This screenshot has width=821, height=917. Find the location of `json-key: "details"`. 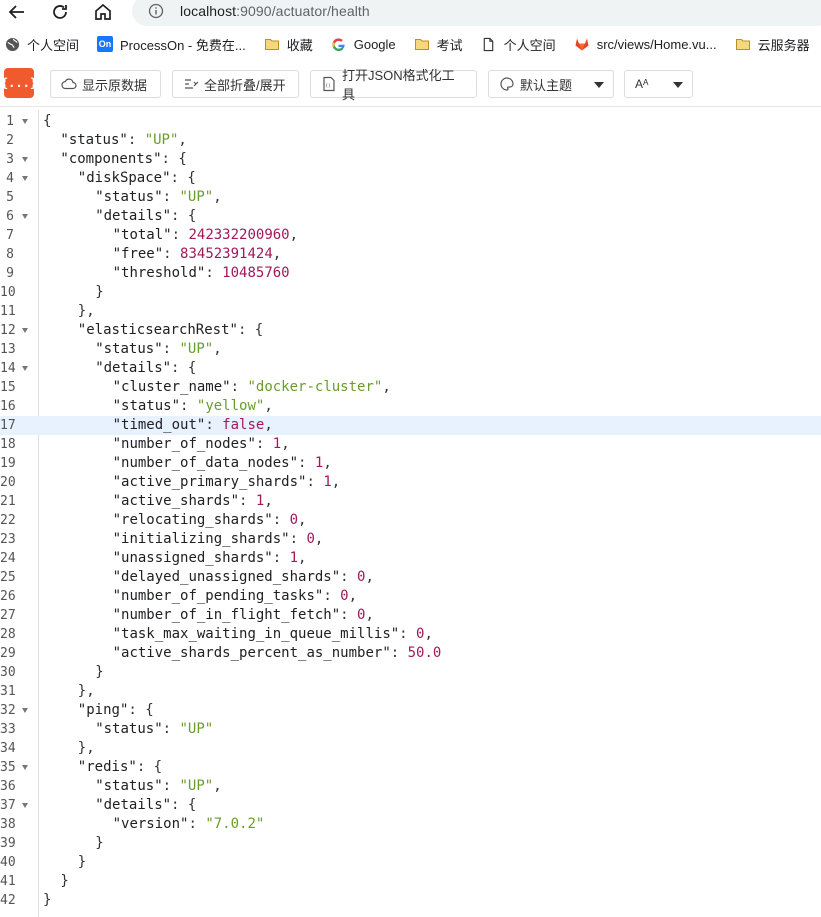

json-key: "details" is located at coordinates (133, 805).